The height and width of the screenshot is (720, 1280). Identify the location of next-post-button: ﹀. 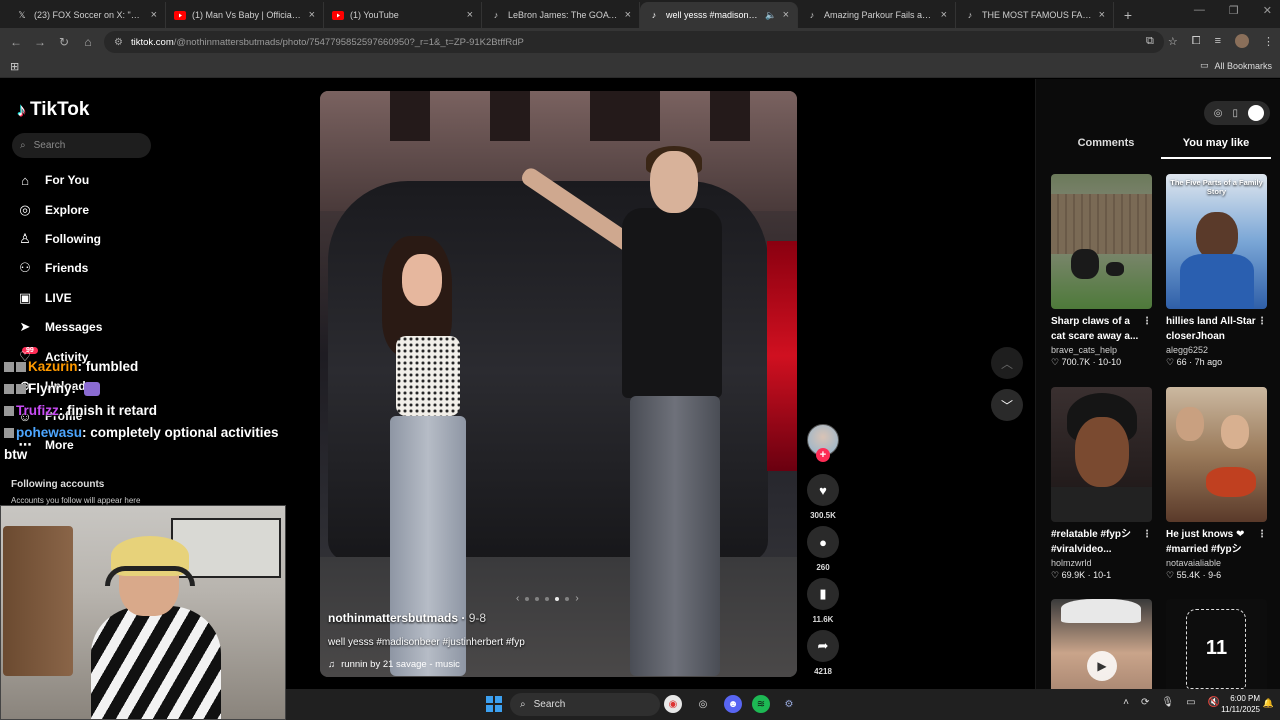
(1007, 405).